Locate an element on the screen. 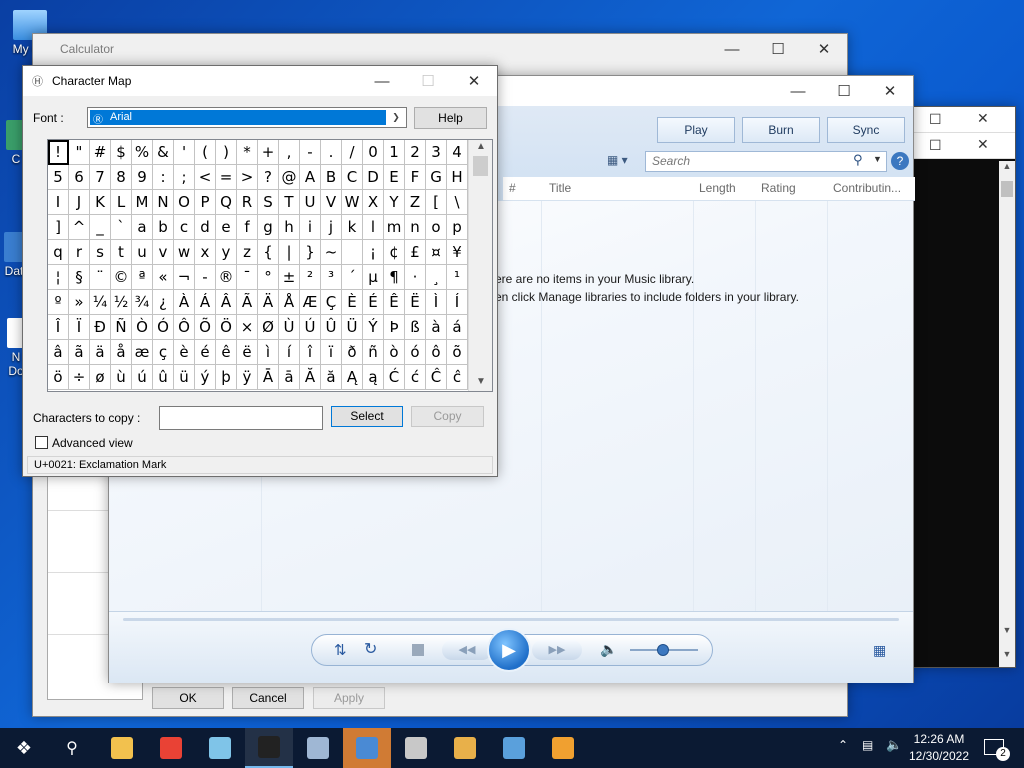 Image resolution: width=1024 pixels, height=768 pixels. character-cell: ą is located at coordinates (373, 377).